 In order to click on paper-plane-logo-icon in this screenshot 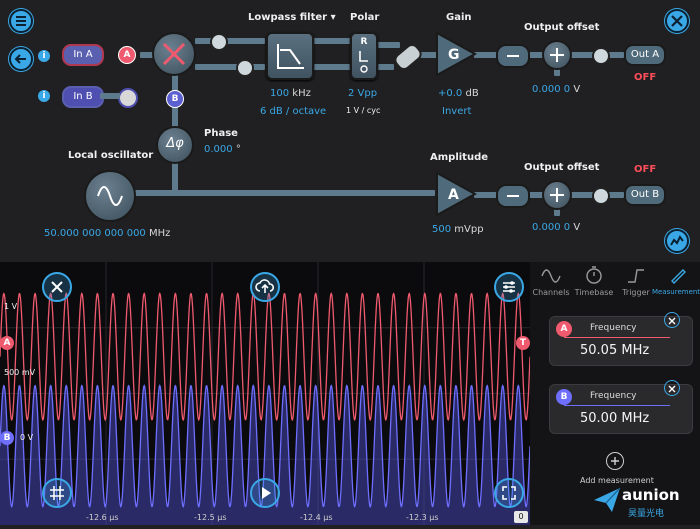, I will do `click(607, 499)`.